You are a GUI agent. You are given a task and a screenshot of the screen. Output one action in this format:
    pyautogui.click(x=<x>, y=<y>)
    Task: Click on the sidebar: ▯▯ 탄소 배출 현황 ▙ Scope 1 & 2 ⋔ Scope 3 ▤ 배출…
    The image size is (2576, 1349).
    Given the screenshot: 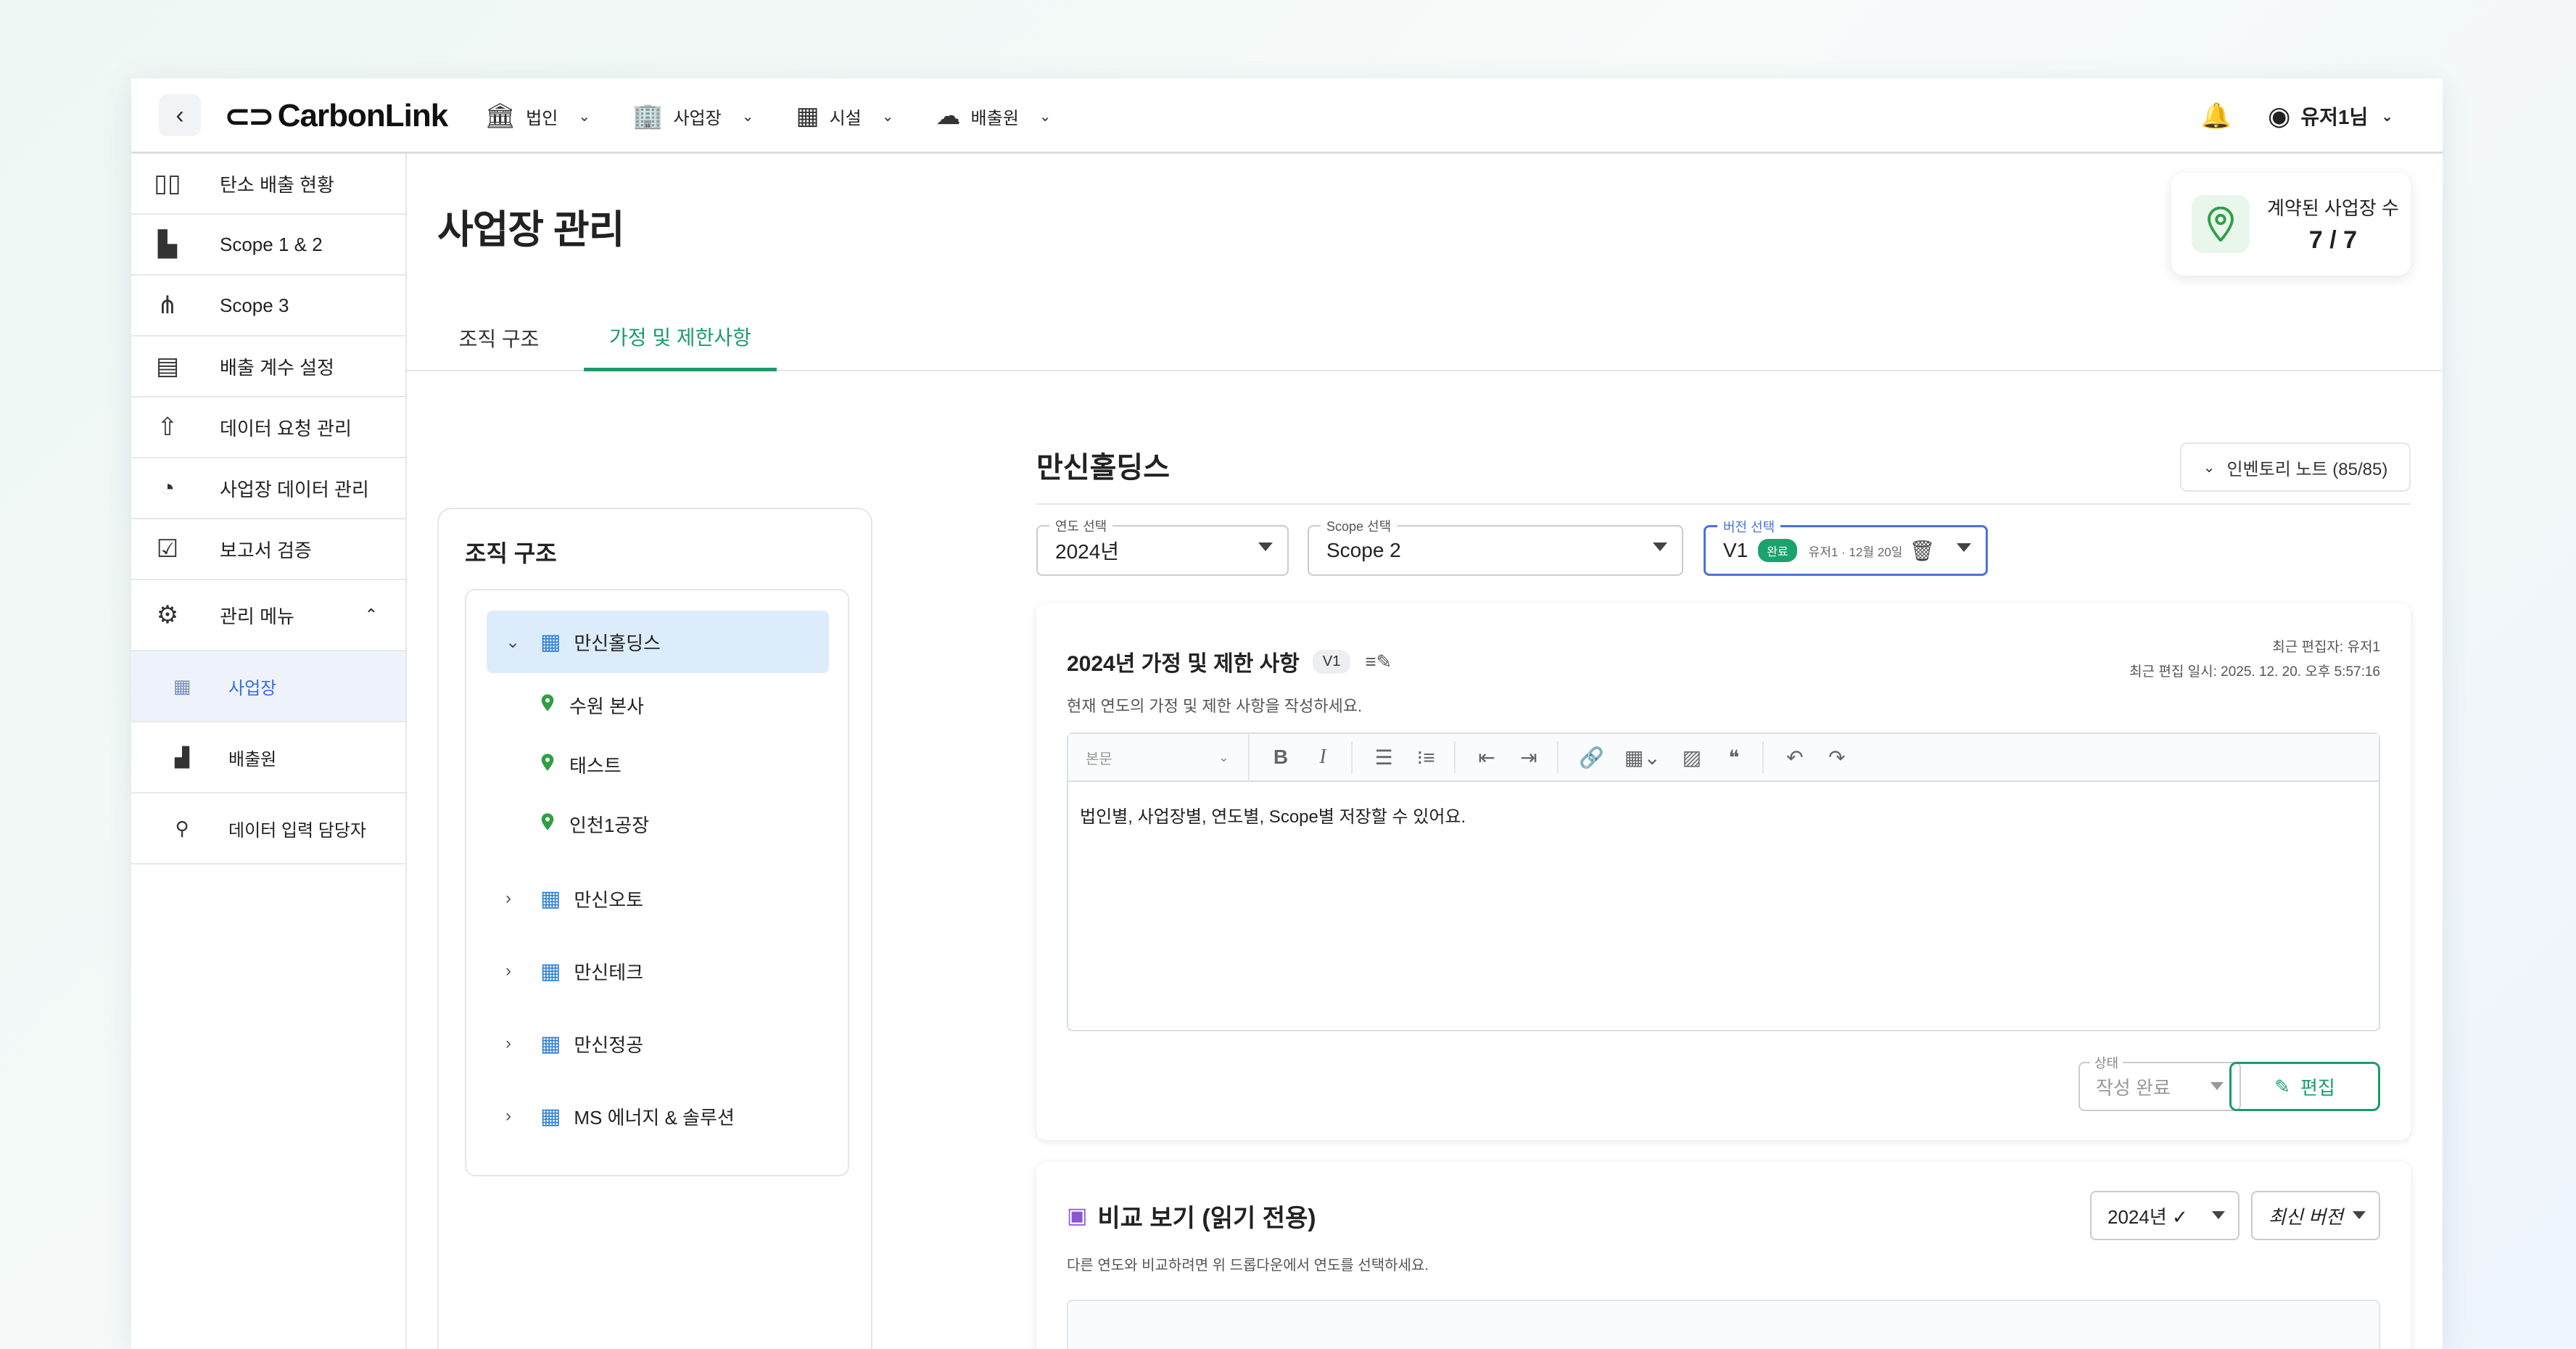 What is the action you would take?
    pyautogui.click(x=269, y=751)
    